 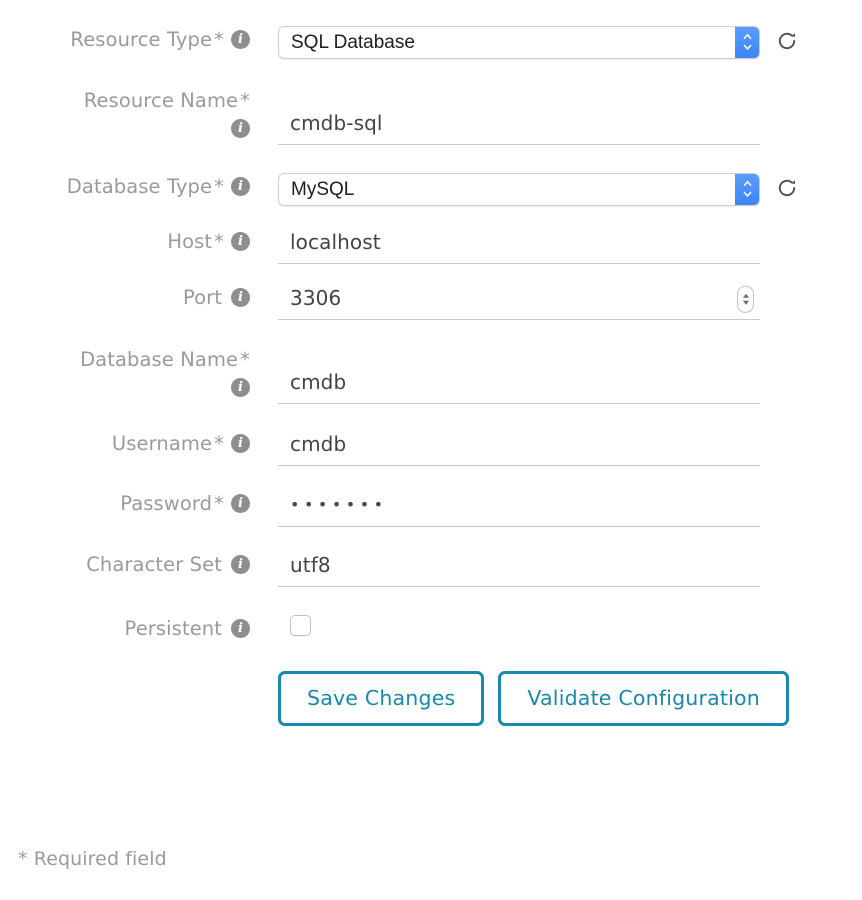 What do you see at coordinates (245, 359) in the screenshot?
I see `required-marker-database-name: *` at bounding box center [245, 359].